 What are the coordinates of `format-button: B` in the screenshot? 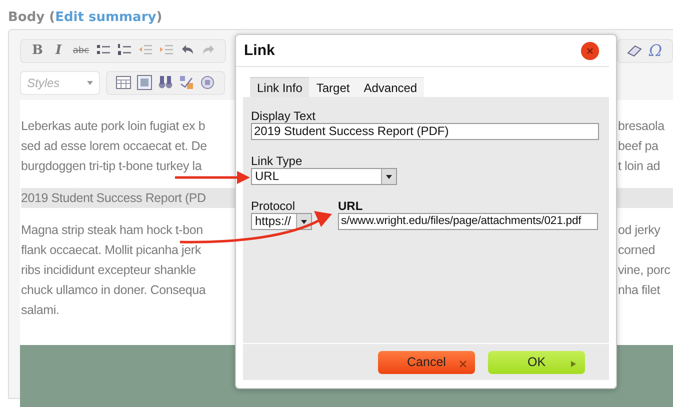 It's located at (37, 50).